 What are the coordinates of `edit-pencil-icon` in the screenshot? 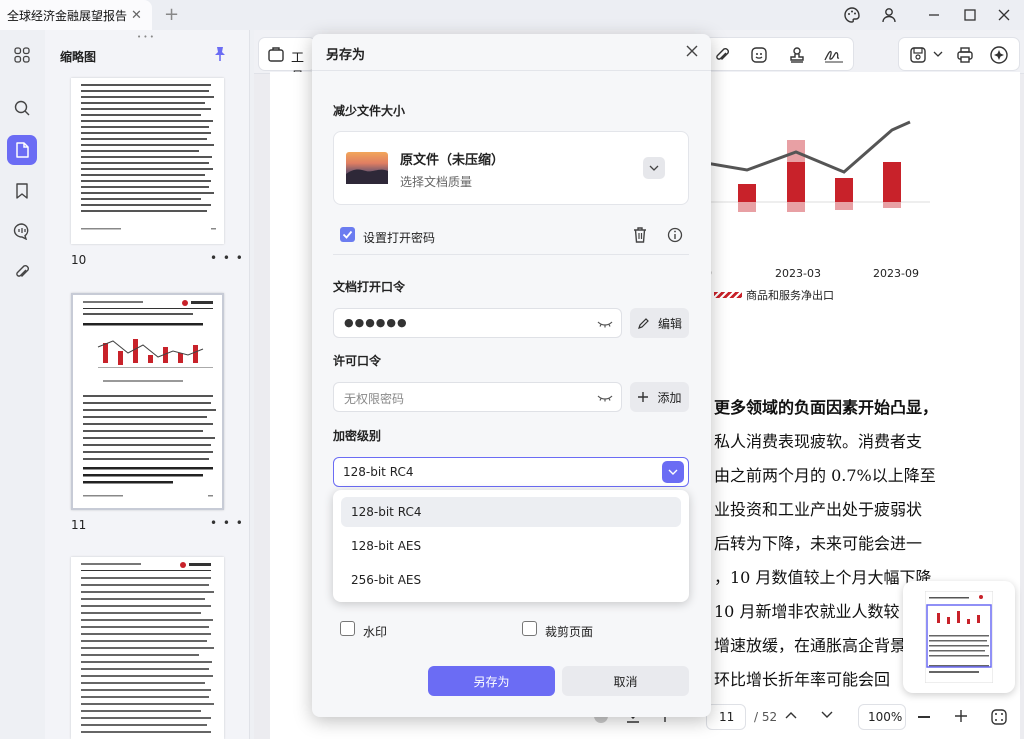 It's located at (643, 323).